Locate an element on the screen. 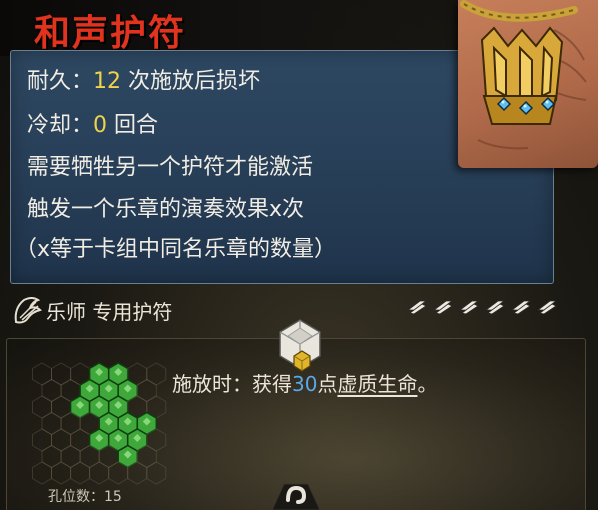  cooldown-line: 冷却：0 回合 is located at coordinates (92, 123).